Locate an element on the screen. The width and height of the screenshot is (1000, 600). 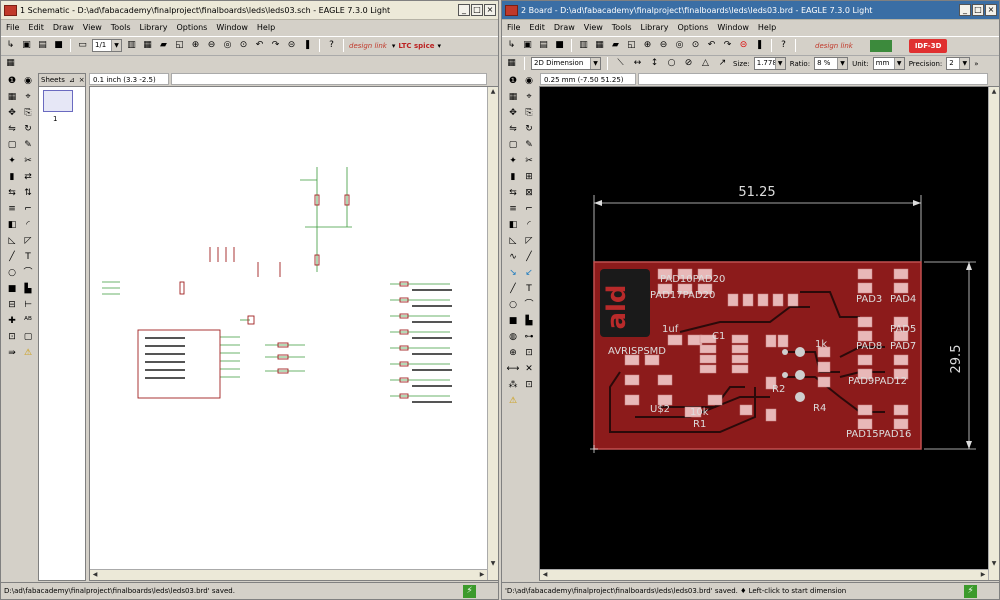
go-status-icon: ⚡ is located at coordinates (970, 591).